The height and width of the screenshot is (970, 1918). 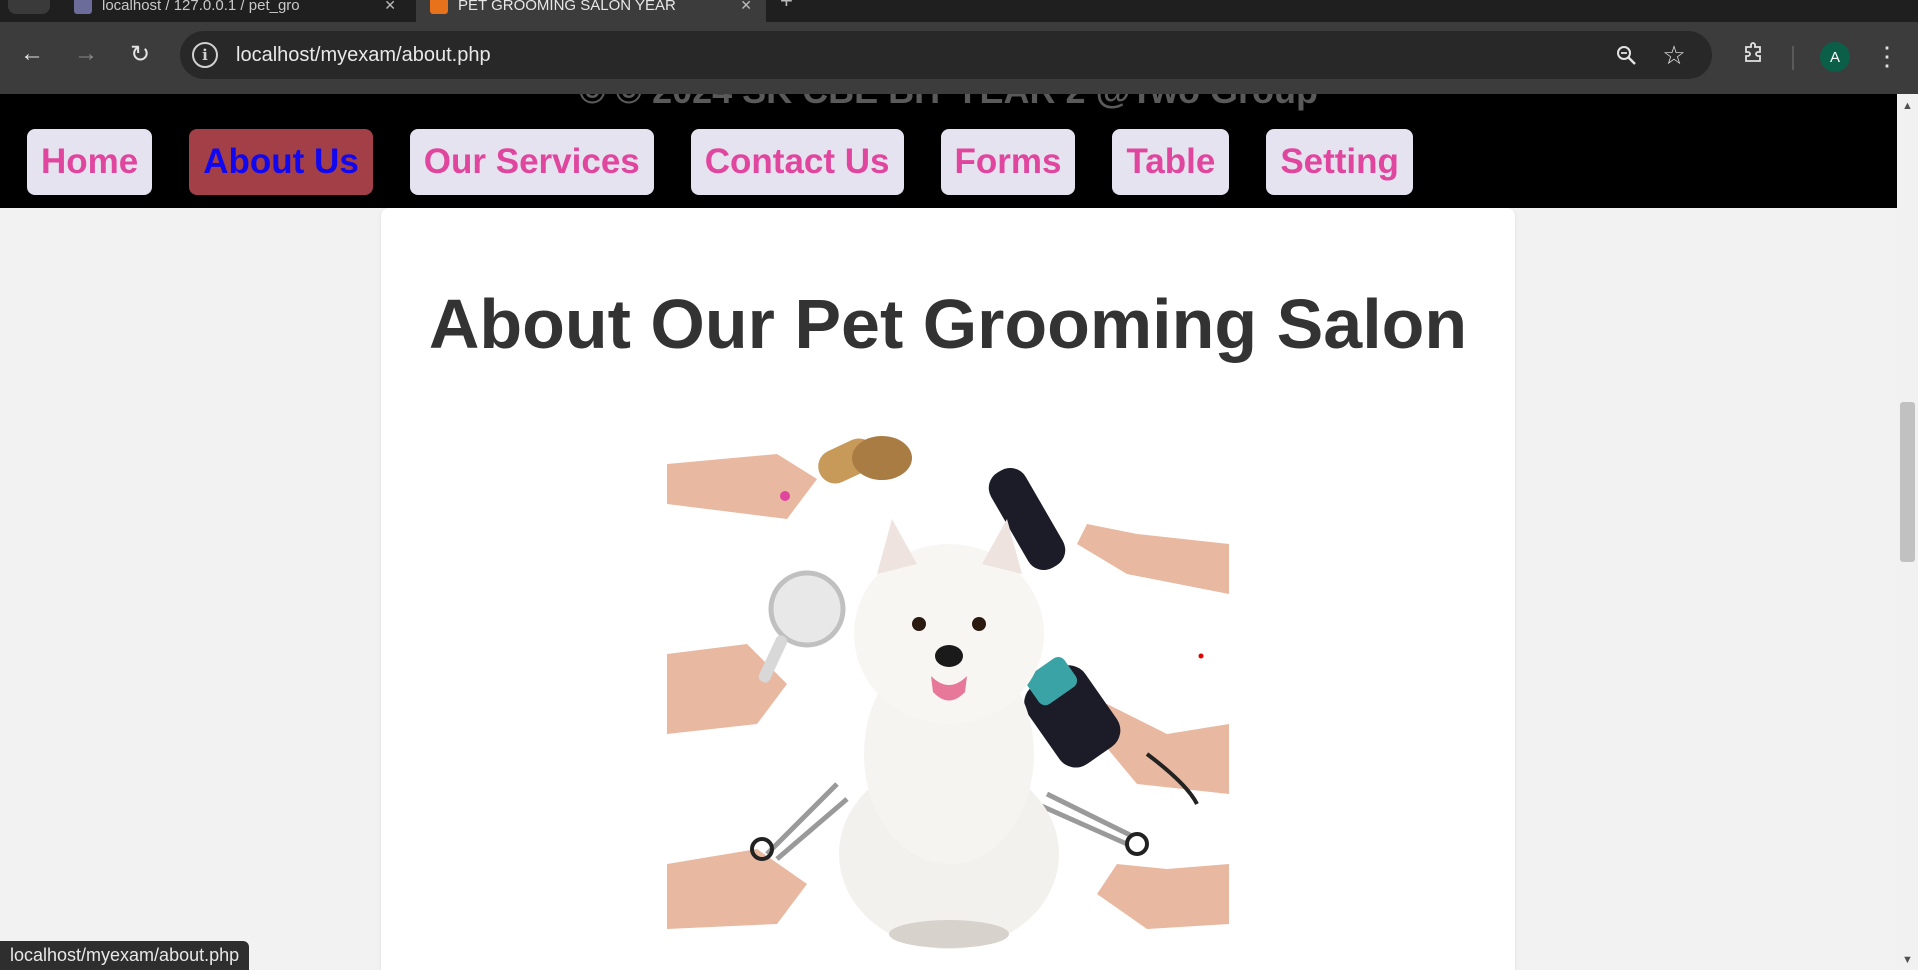 What do you see at coordinates (948, 324) in the screenshot?
I see `page-title: About Our Pet Grooming Salon` at bounding box center [948, 324].